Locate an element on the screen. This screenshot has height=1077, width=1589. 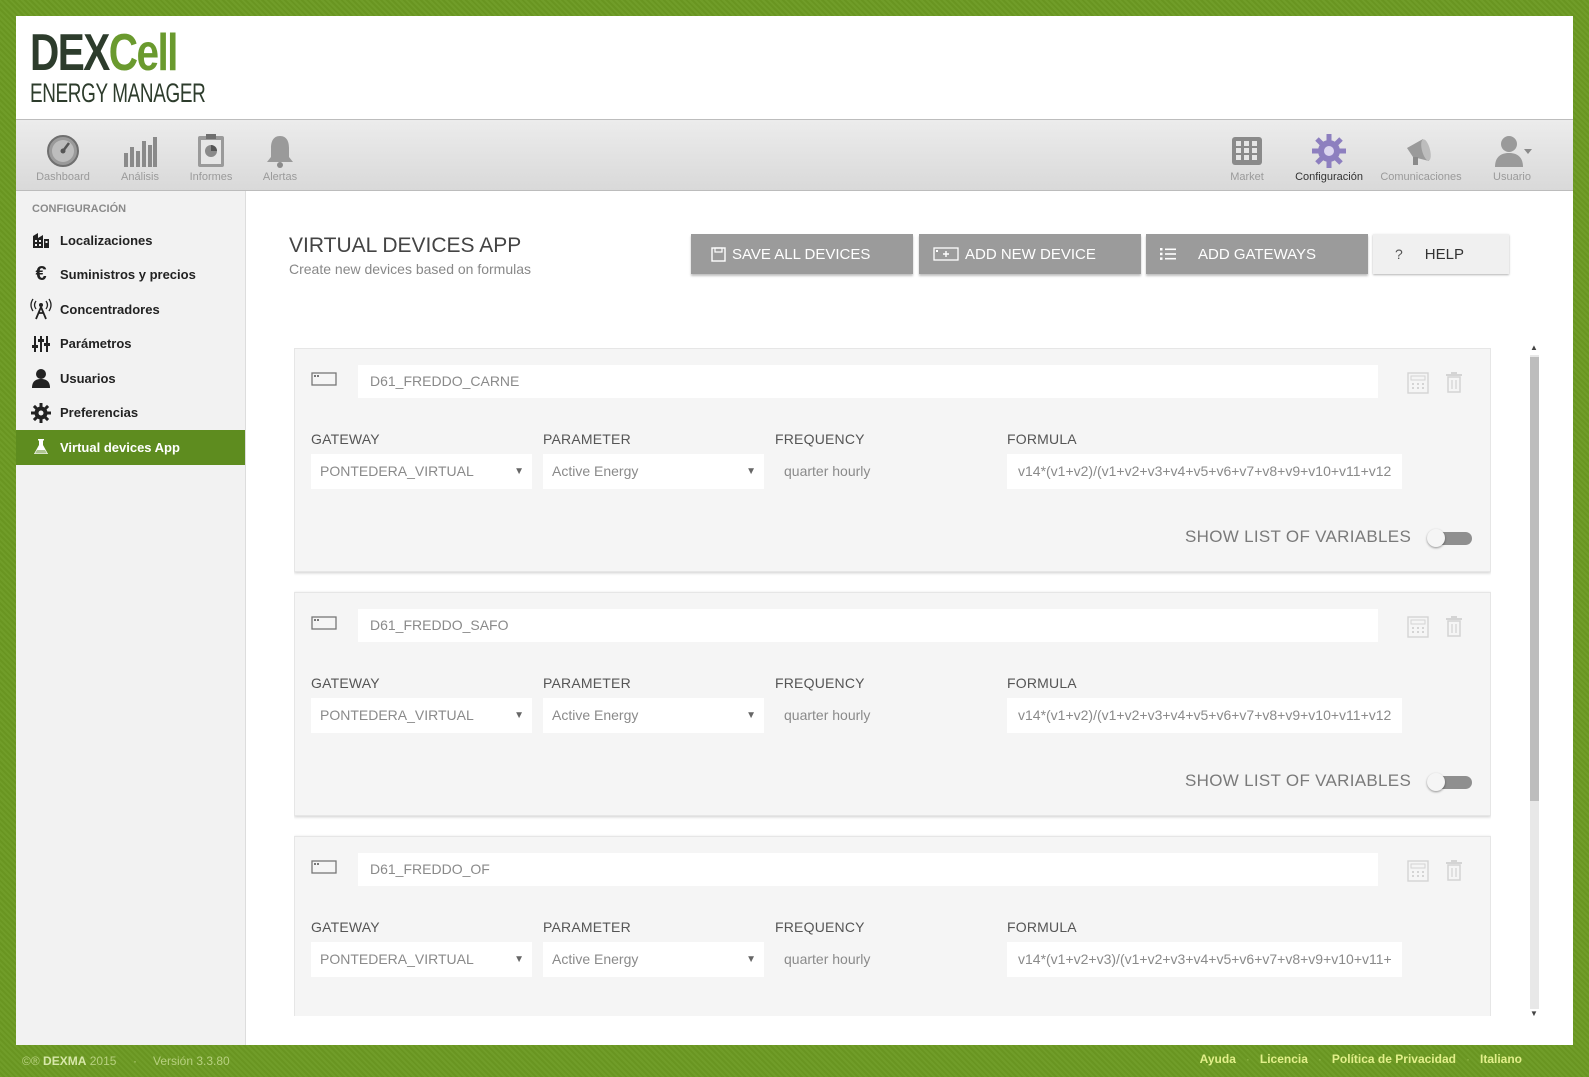
sidebar-item-concentradores: Concentradores is located at coordinates (130, 309).